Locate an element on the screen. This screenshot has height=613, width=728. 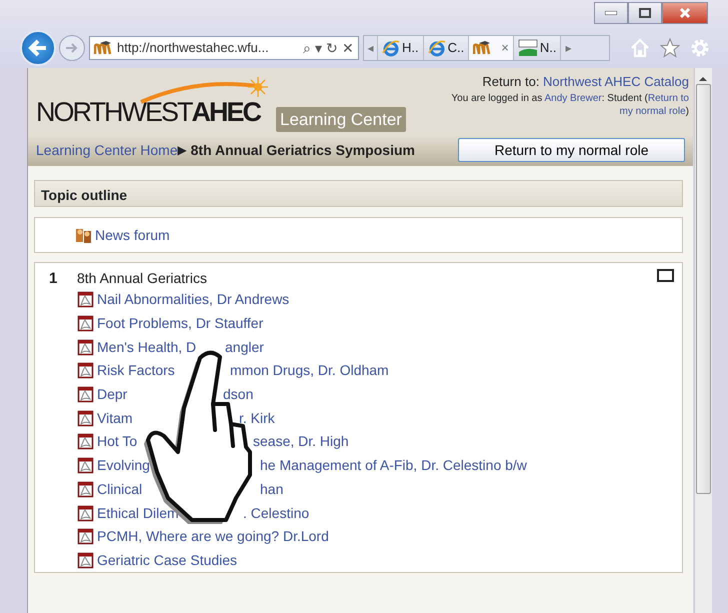
resource-link: dson is located at coordinates (238, 395).